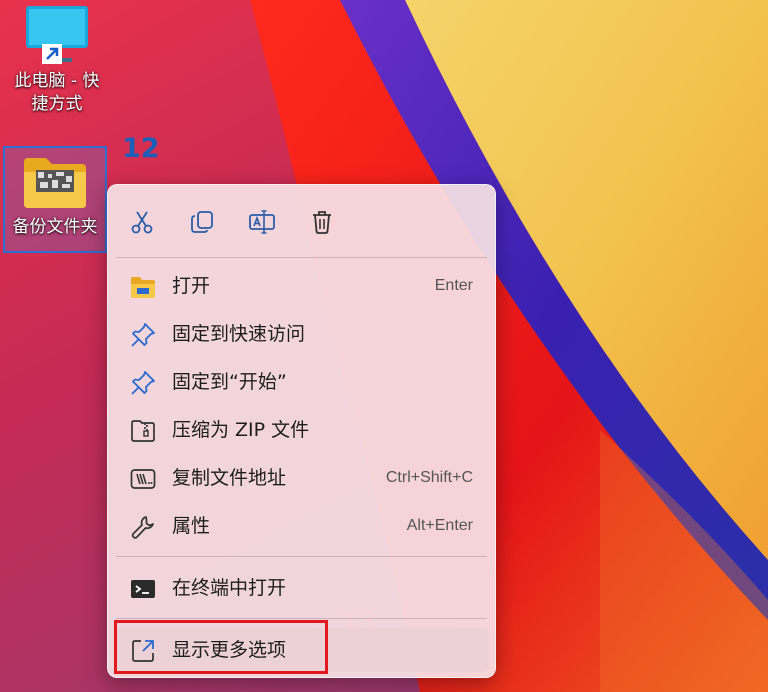 The width and height of the screenshot is (768, 692). I want to click on rename-button, so click(262, 222).